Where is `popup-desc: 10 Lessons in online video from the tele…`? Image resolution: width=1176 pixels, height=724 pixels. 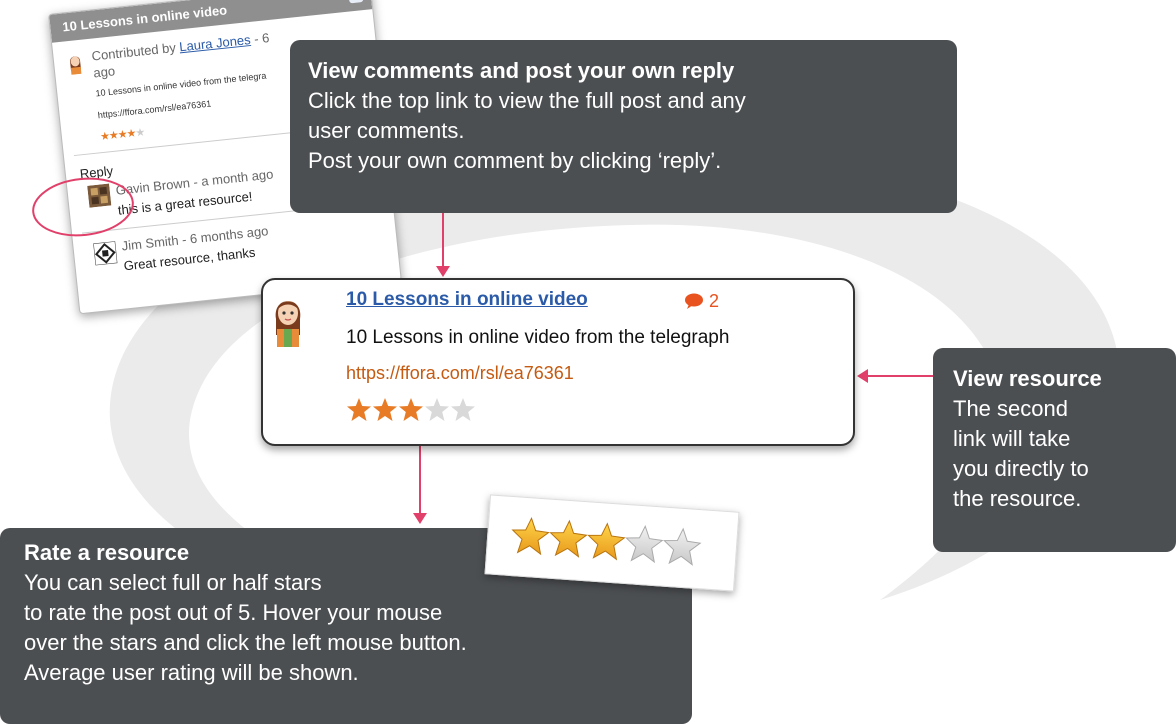
popup-desc: 10 Lessons in online video from the tele… is located at coordinates (181, 84).